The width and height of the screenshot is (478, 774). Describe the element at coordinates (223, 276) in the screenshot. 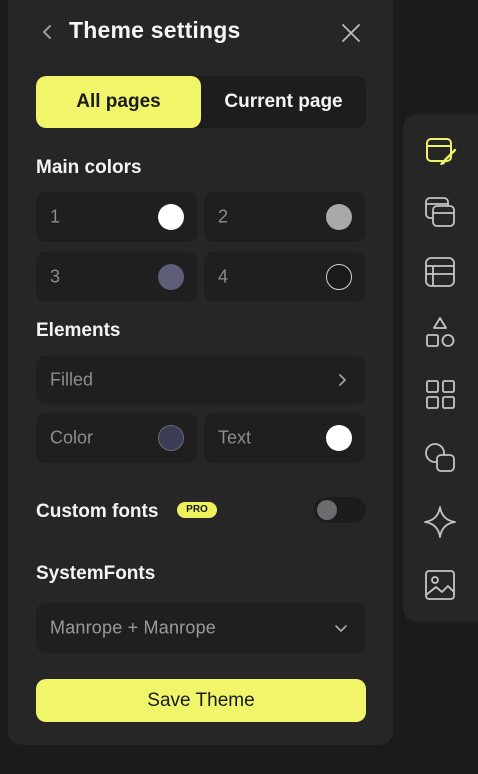

I see `main-color-label: 4` at that location.